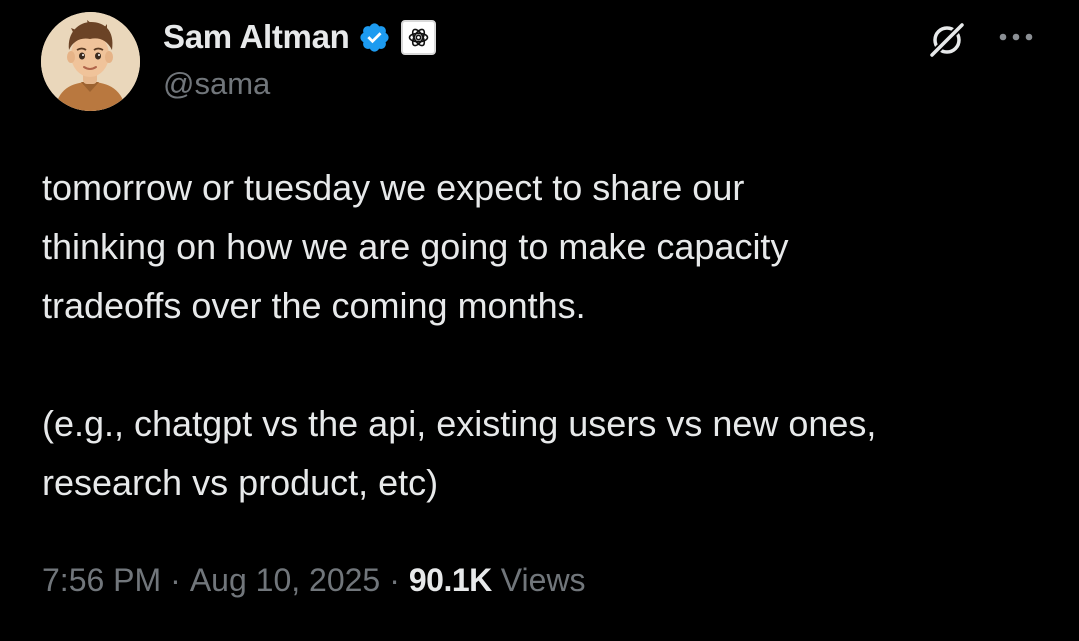 The width and height of the screenshot is (1079, 641). Describe the element at coordinates (543, 579) in the screenshot. I see `views-label: Views` at that location.